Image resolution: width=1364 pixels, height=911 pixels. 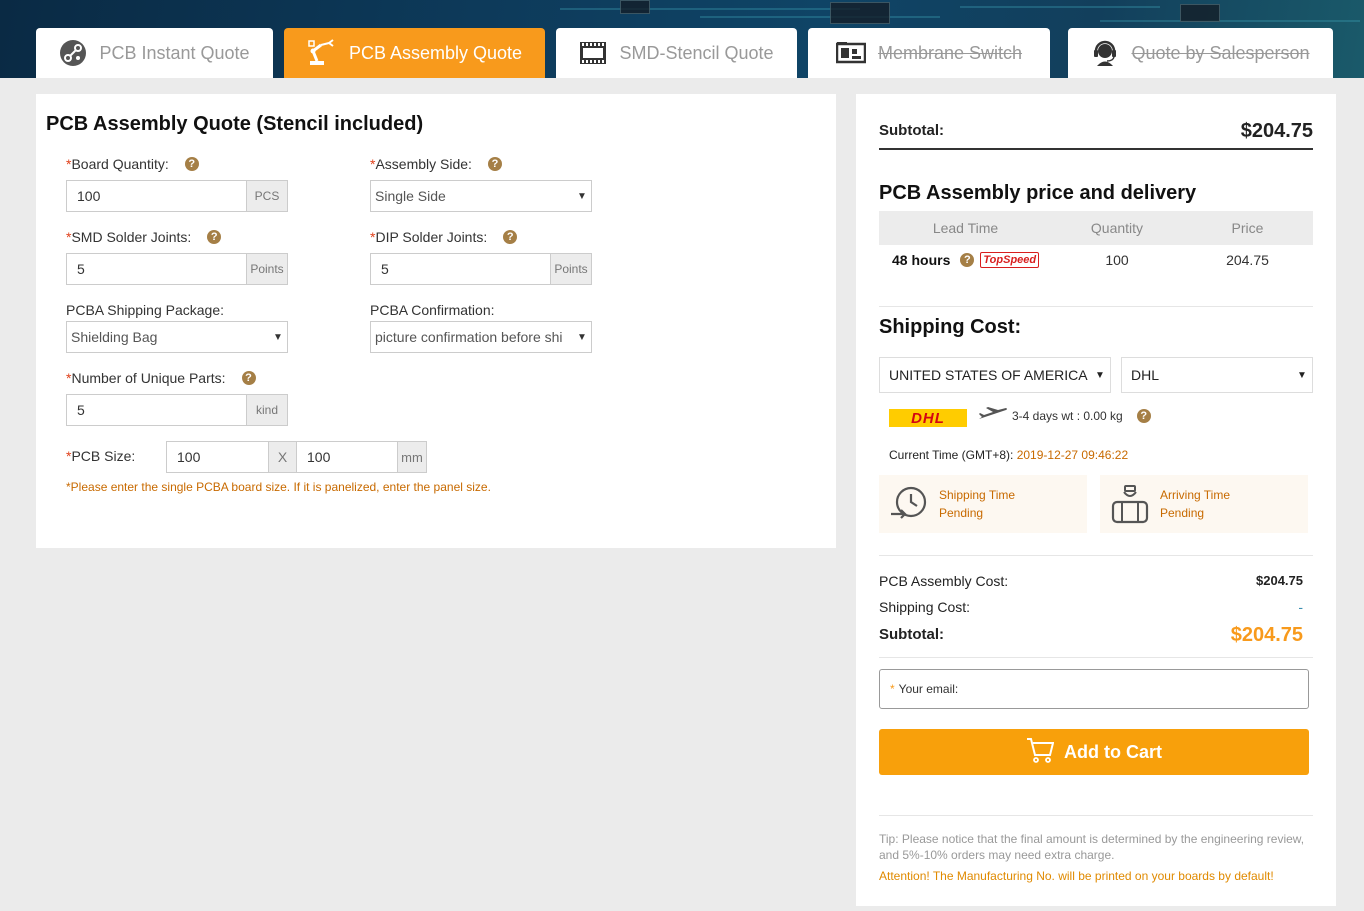 I want to click on shipping-info: 3-4 days wt : 0.00 kg ?, so click(x=1064, y=415).